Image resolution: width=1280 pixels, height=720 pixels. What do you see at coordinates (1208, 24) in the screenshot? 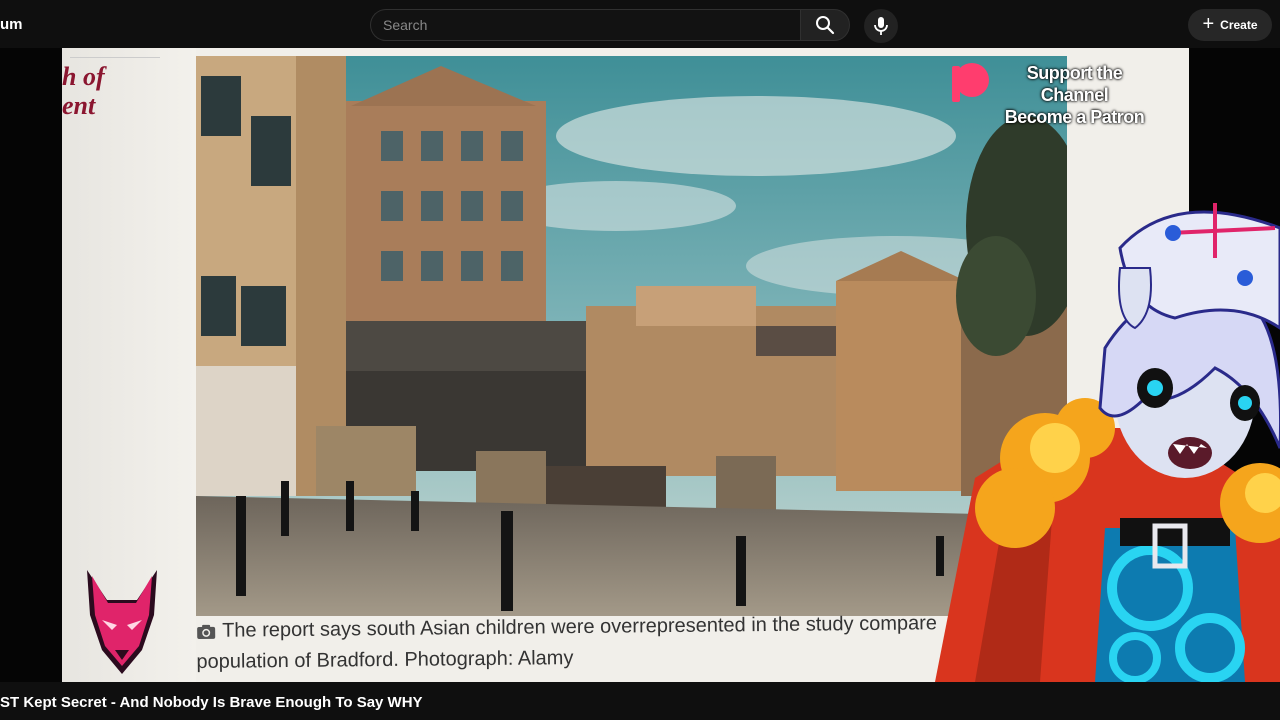
I see `plus-icon: +` at bounding box center [1208, 24].